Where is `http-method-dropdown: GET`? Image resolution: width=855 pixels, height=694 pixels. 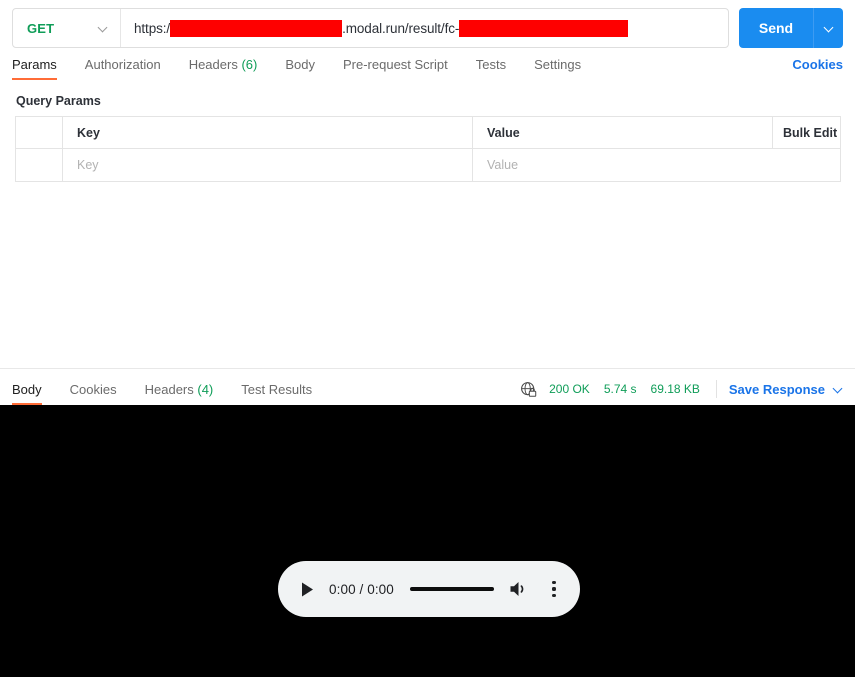 http-method-dropdown: GET is located at coordinates (67, 28).